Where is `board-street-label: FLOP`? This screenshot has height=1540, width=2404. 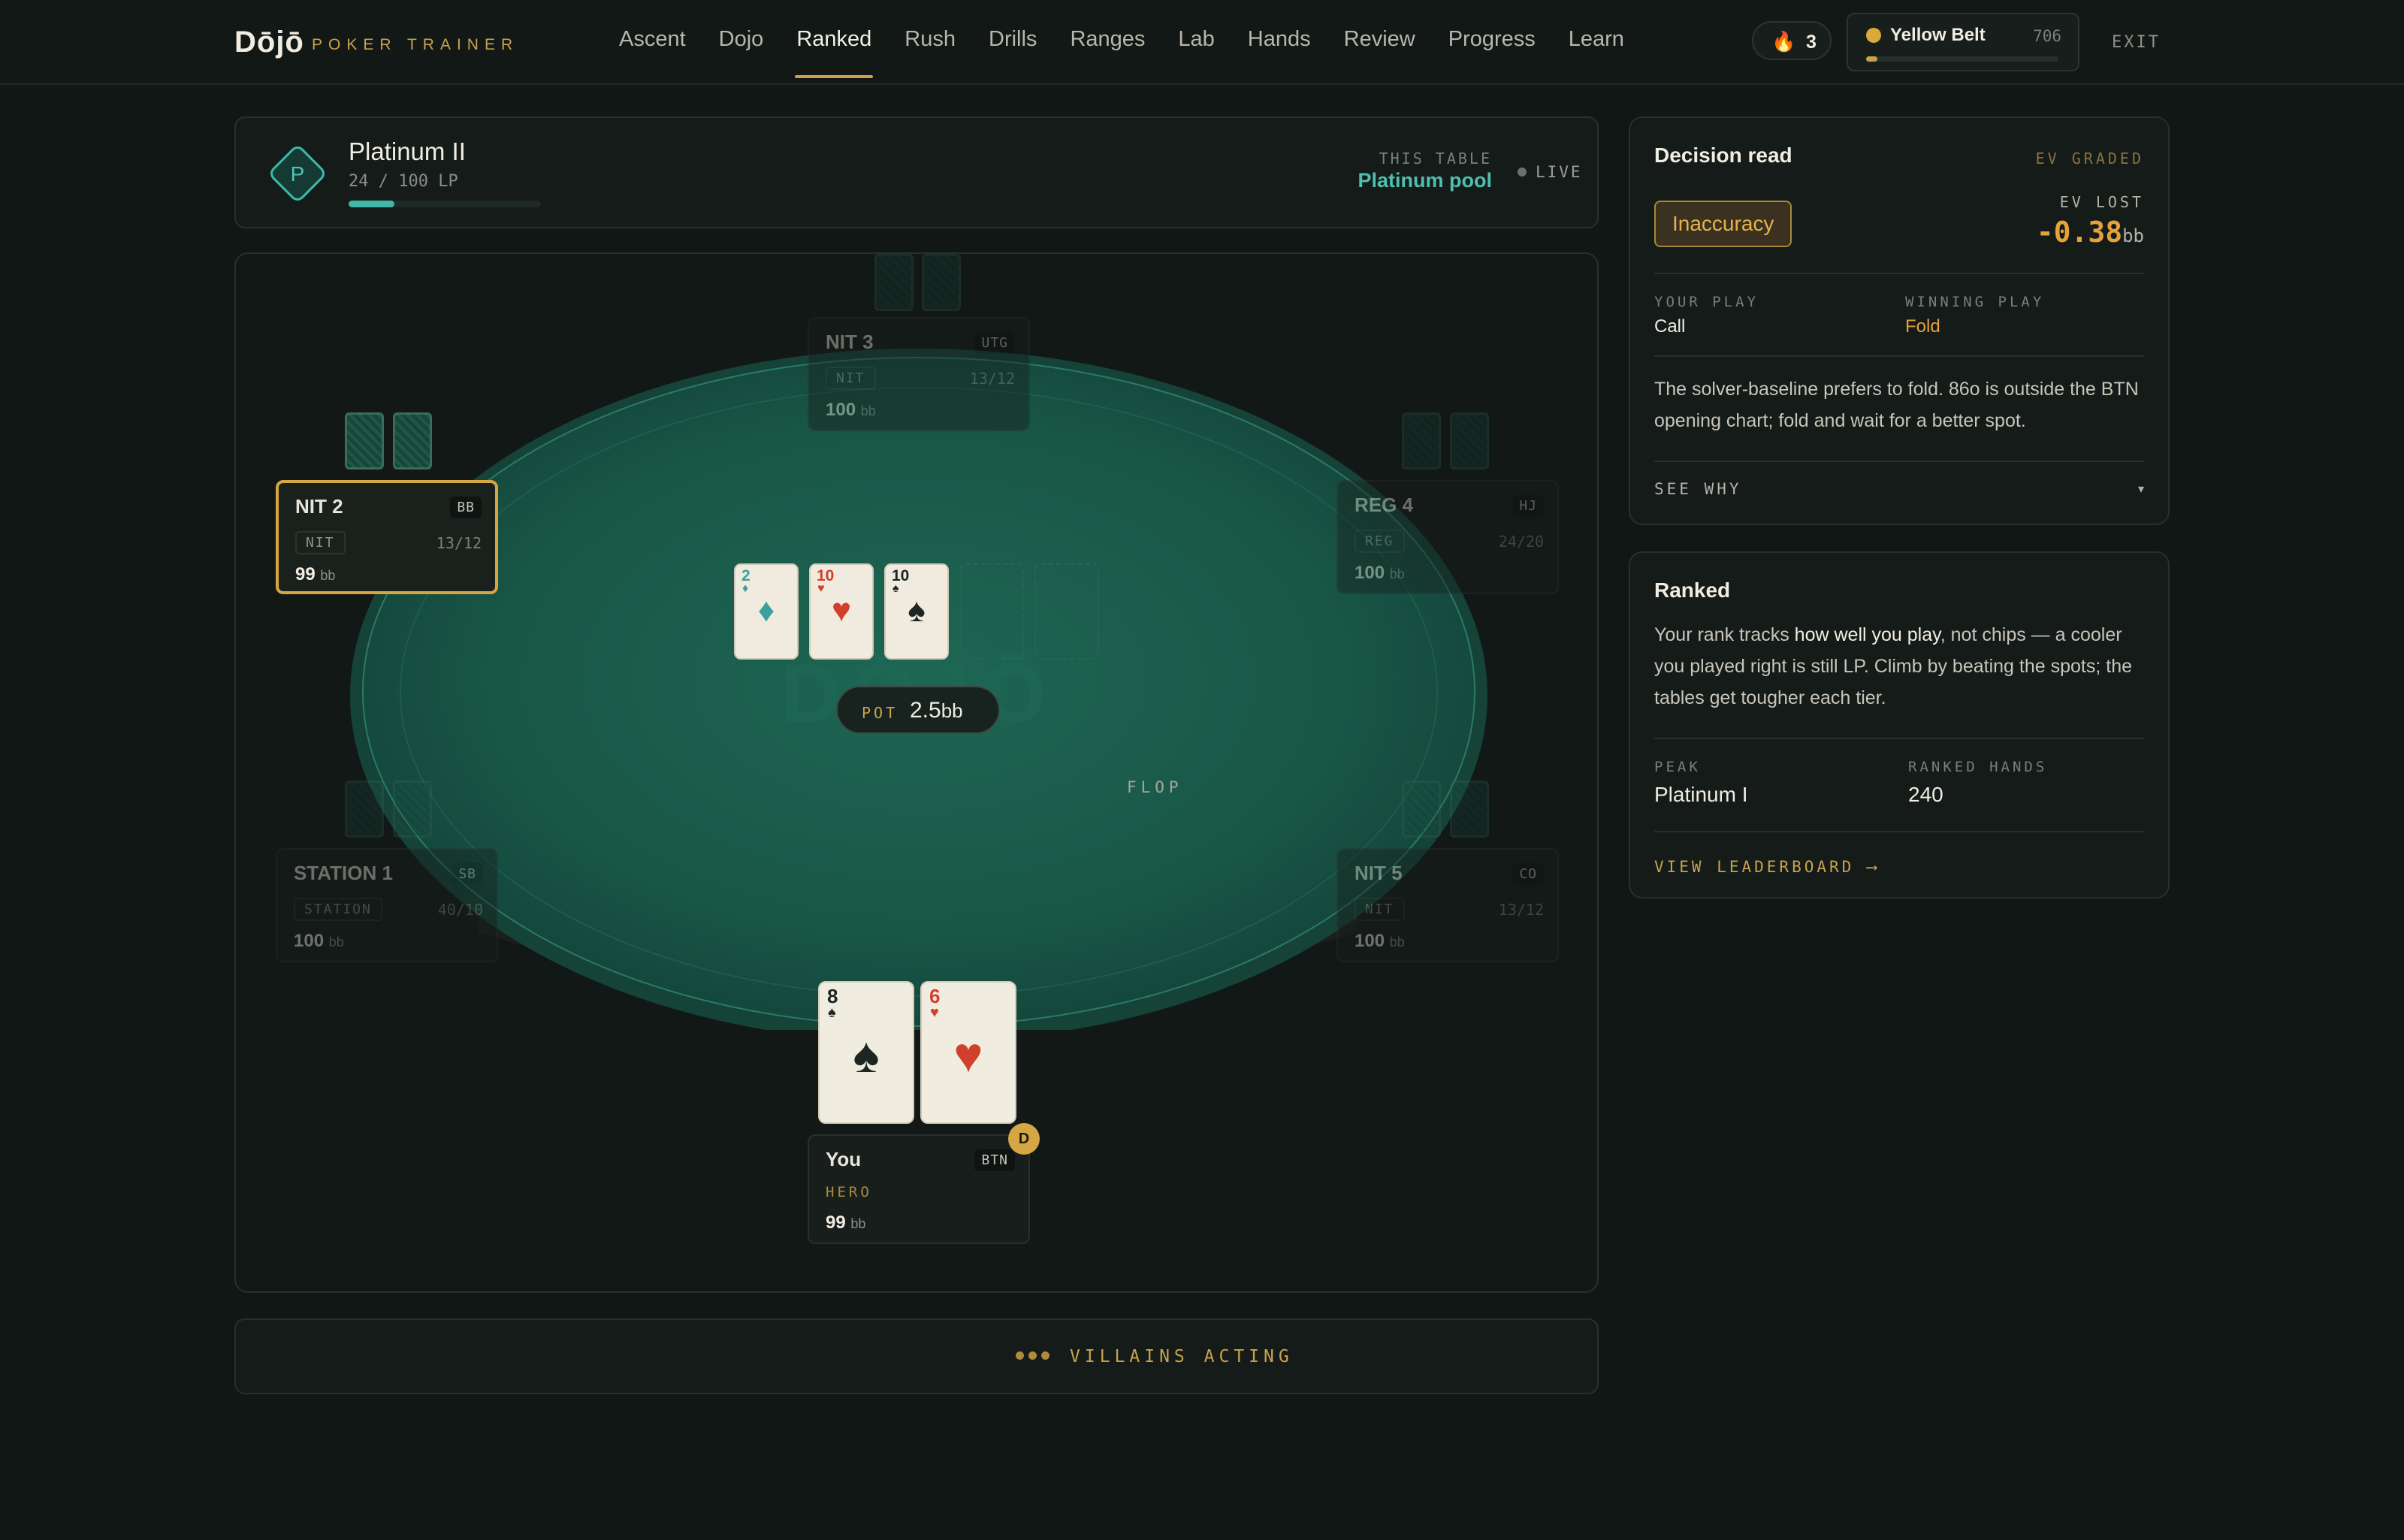
board-street-label: FLOP is located at coordinates (1155, 787).